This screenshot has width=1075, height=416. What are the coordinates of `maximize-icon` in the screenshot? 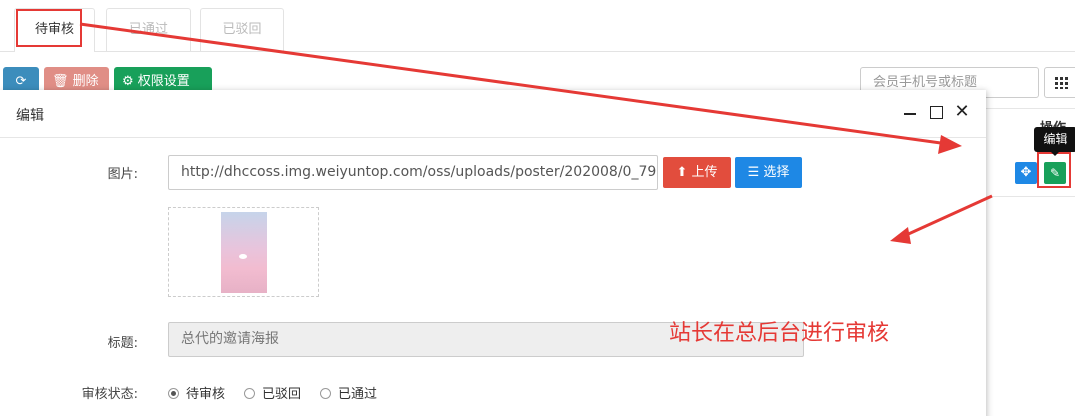 It's located at (936, 112).